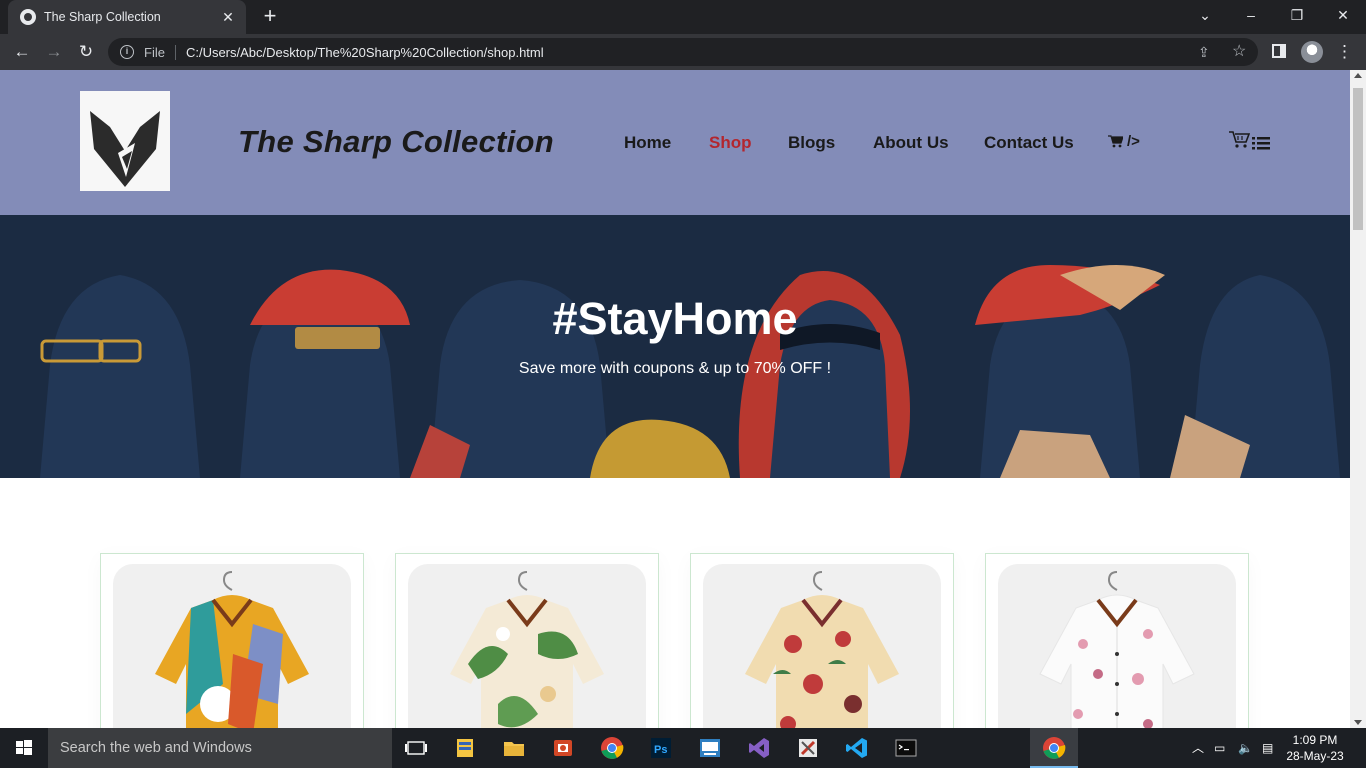  Describe the element at coordinates (1315, 748) in the screenshot. I see `taskbar-clock: 1:09 PM 28-May-23` at that location.